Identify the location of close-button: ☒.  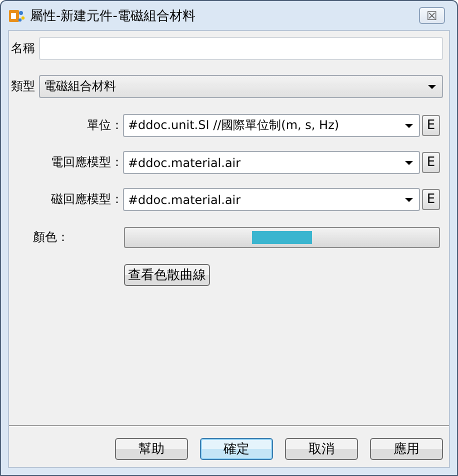
(432, 15).